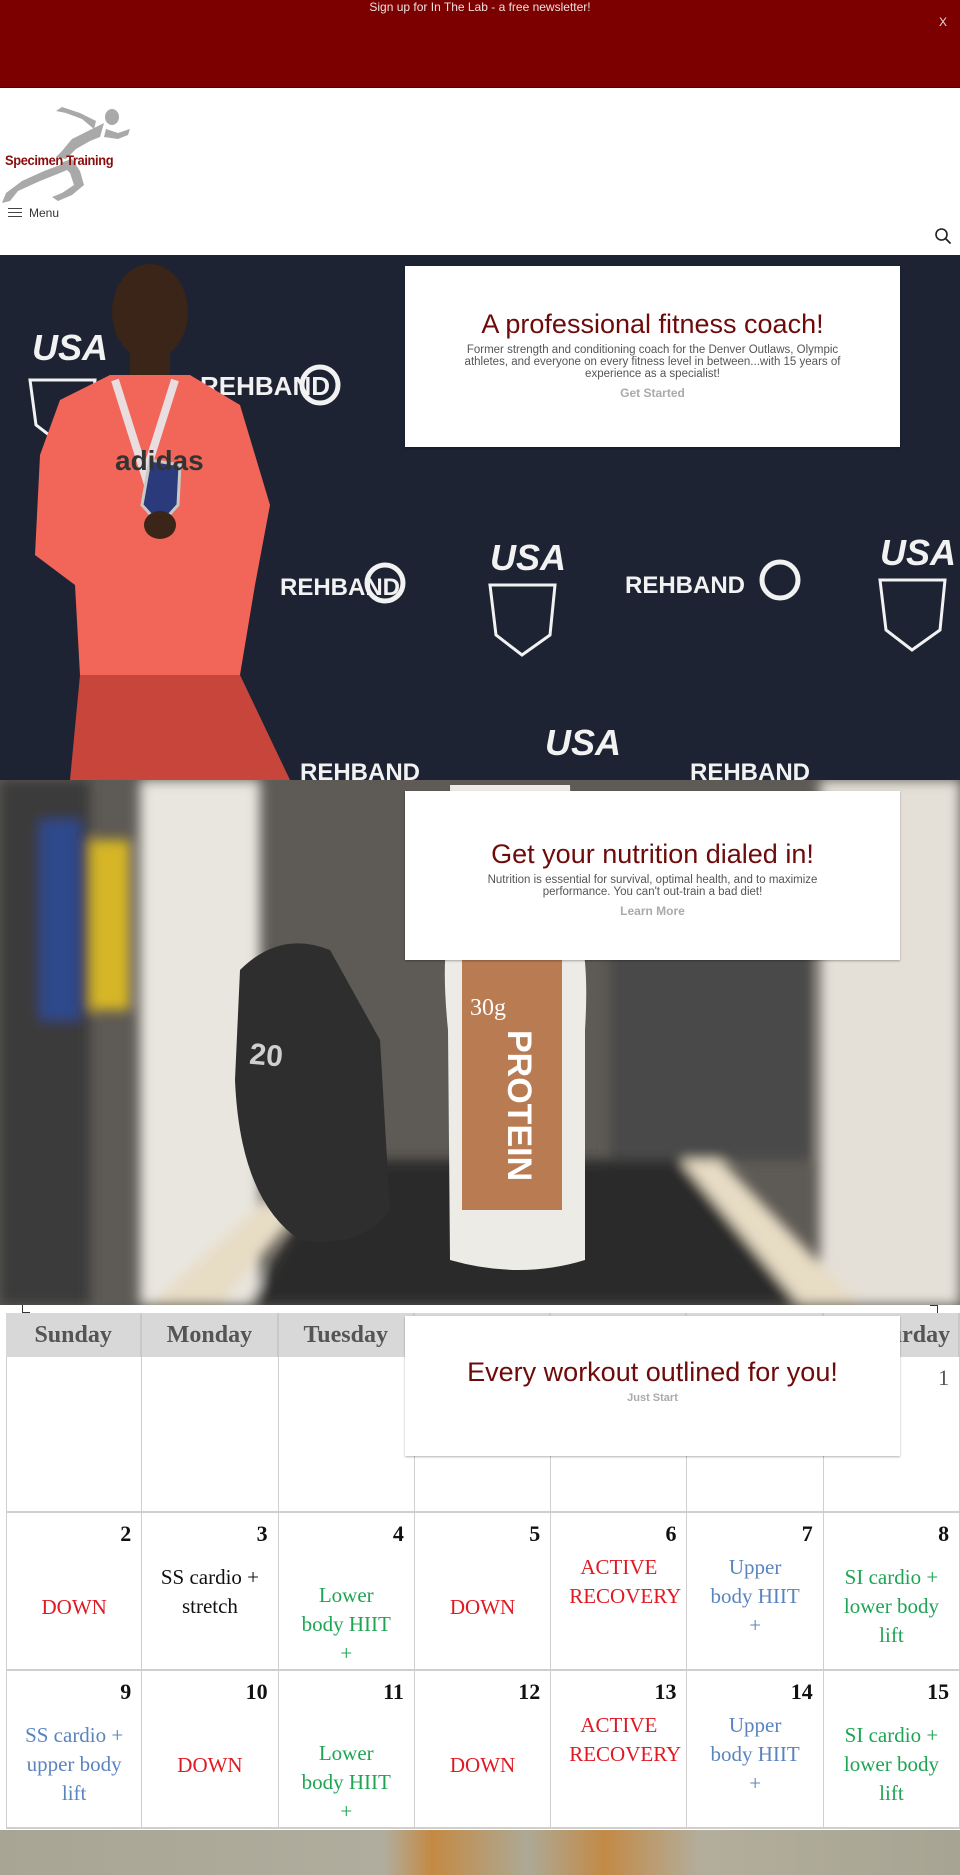 The height and width of the screenshot is (1875, 960). Describe the element at coordinates (519, 1105) in the screenshot. I see `svg-text: PROTEIN` at that location.